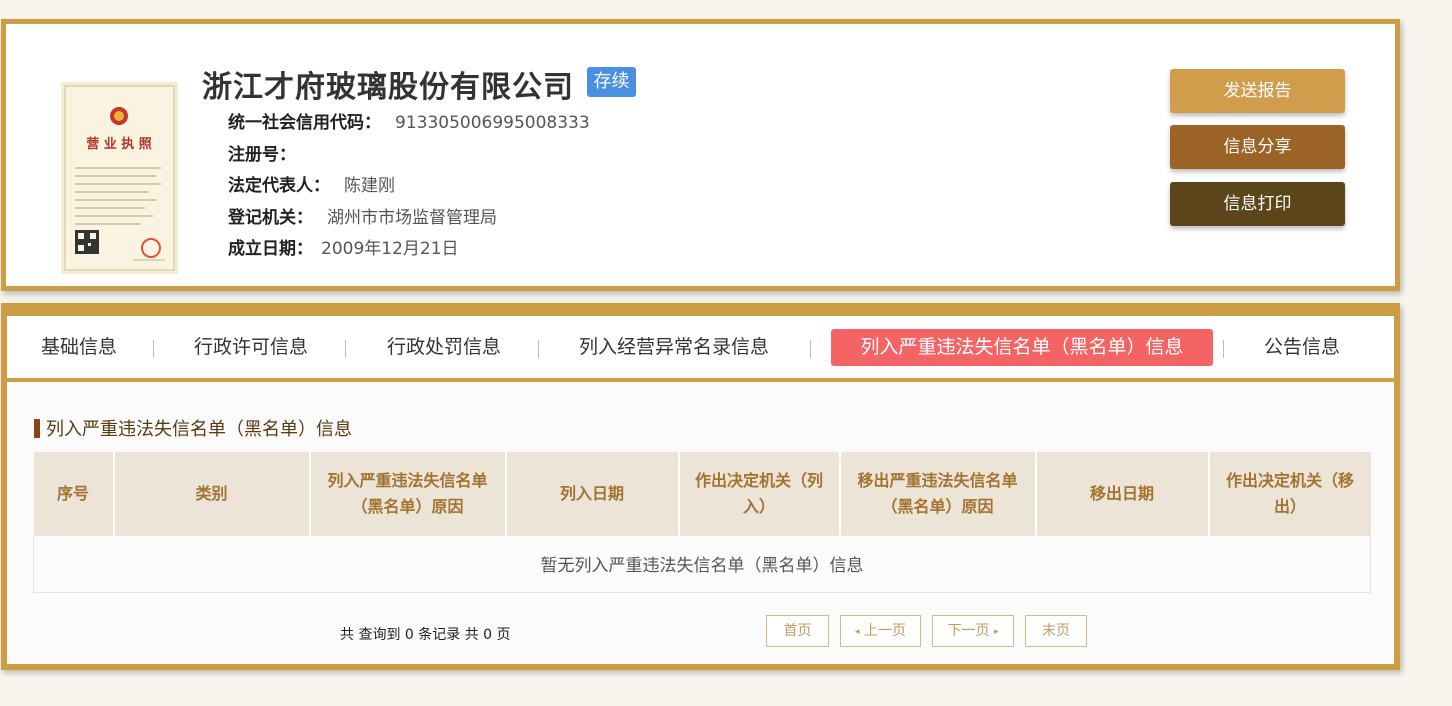 Image resolution: width=1452 pixels, height=706 pixels. Describe the element at coordinates (492, 123) in the screenshot. I see `credit-code-value: 913305006995008333` at that location.